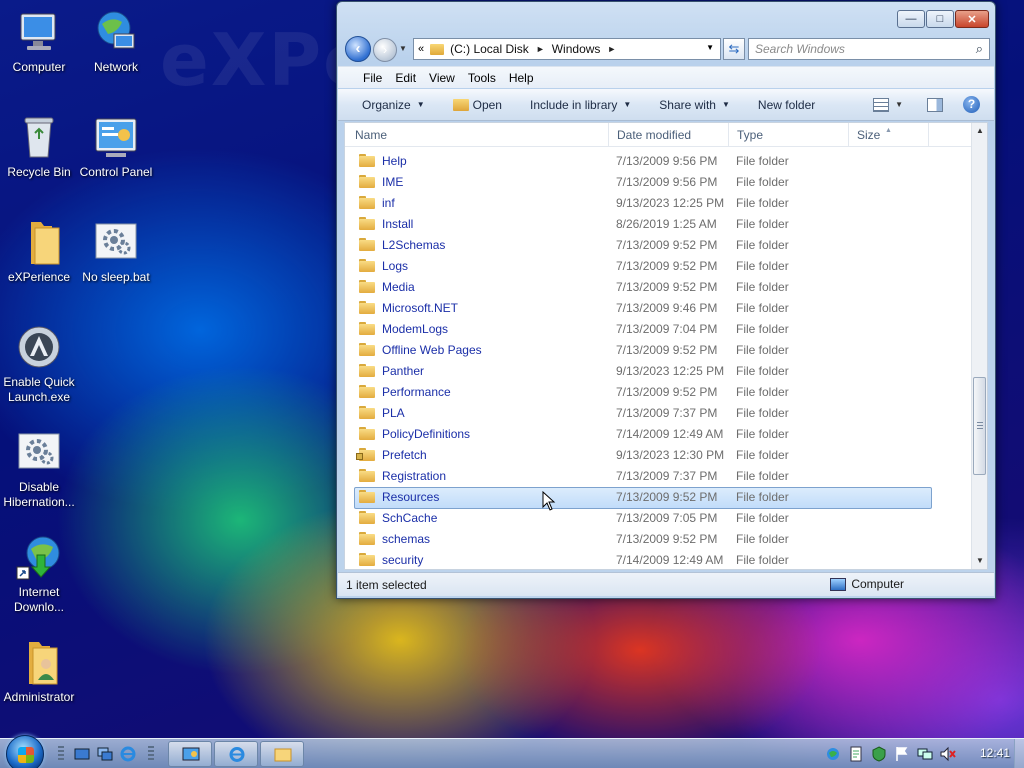 This screenshot has width=1024, height=768. Describe the element at coordinates (979, 49) in the screenshot. I see `search-icon: ⌕` at that location.